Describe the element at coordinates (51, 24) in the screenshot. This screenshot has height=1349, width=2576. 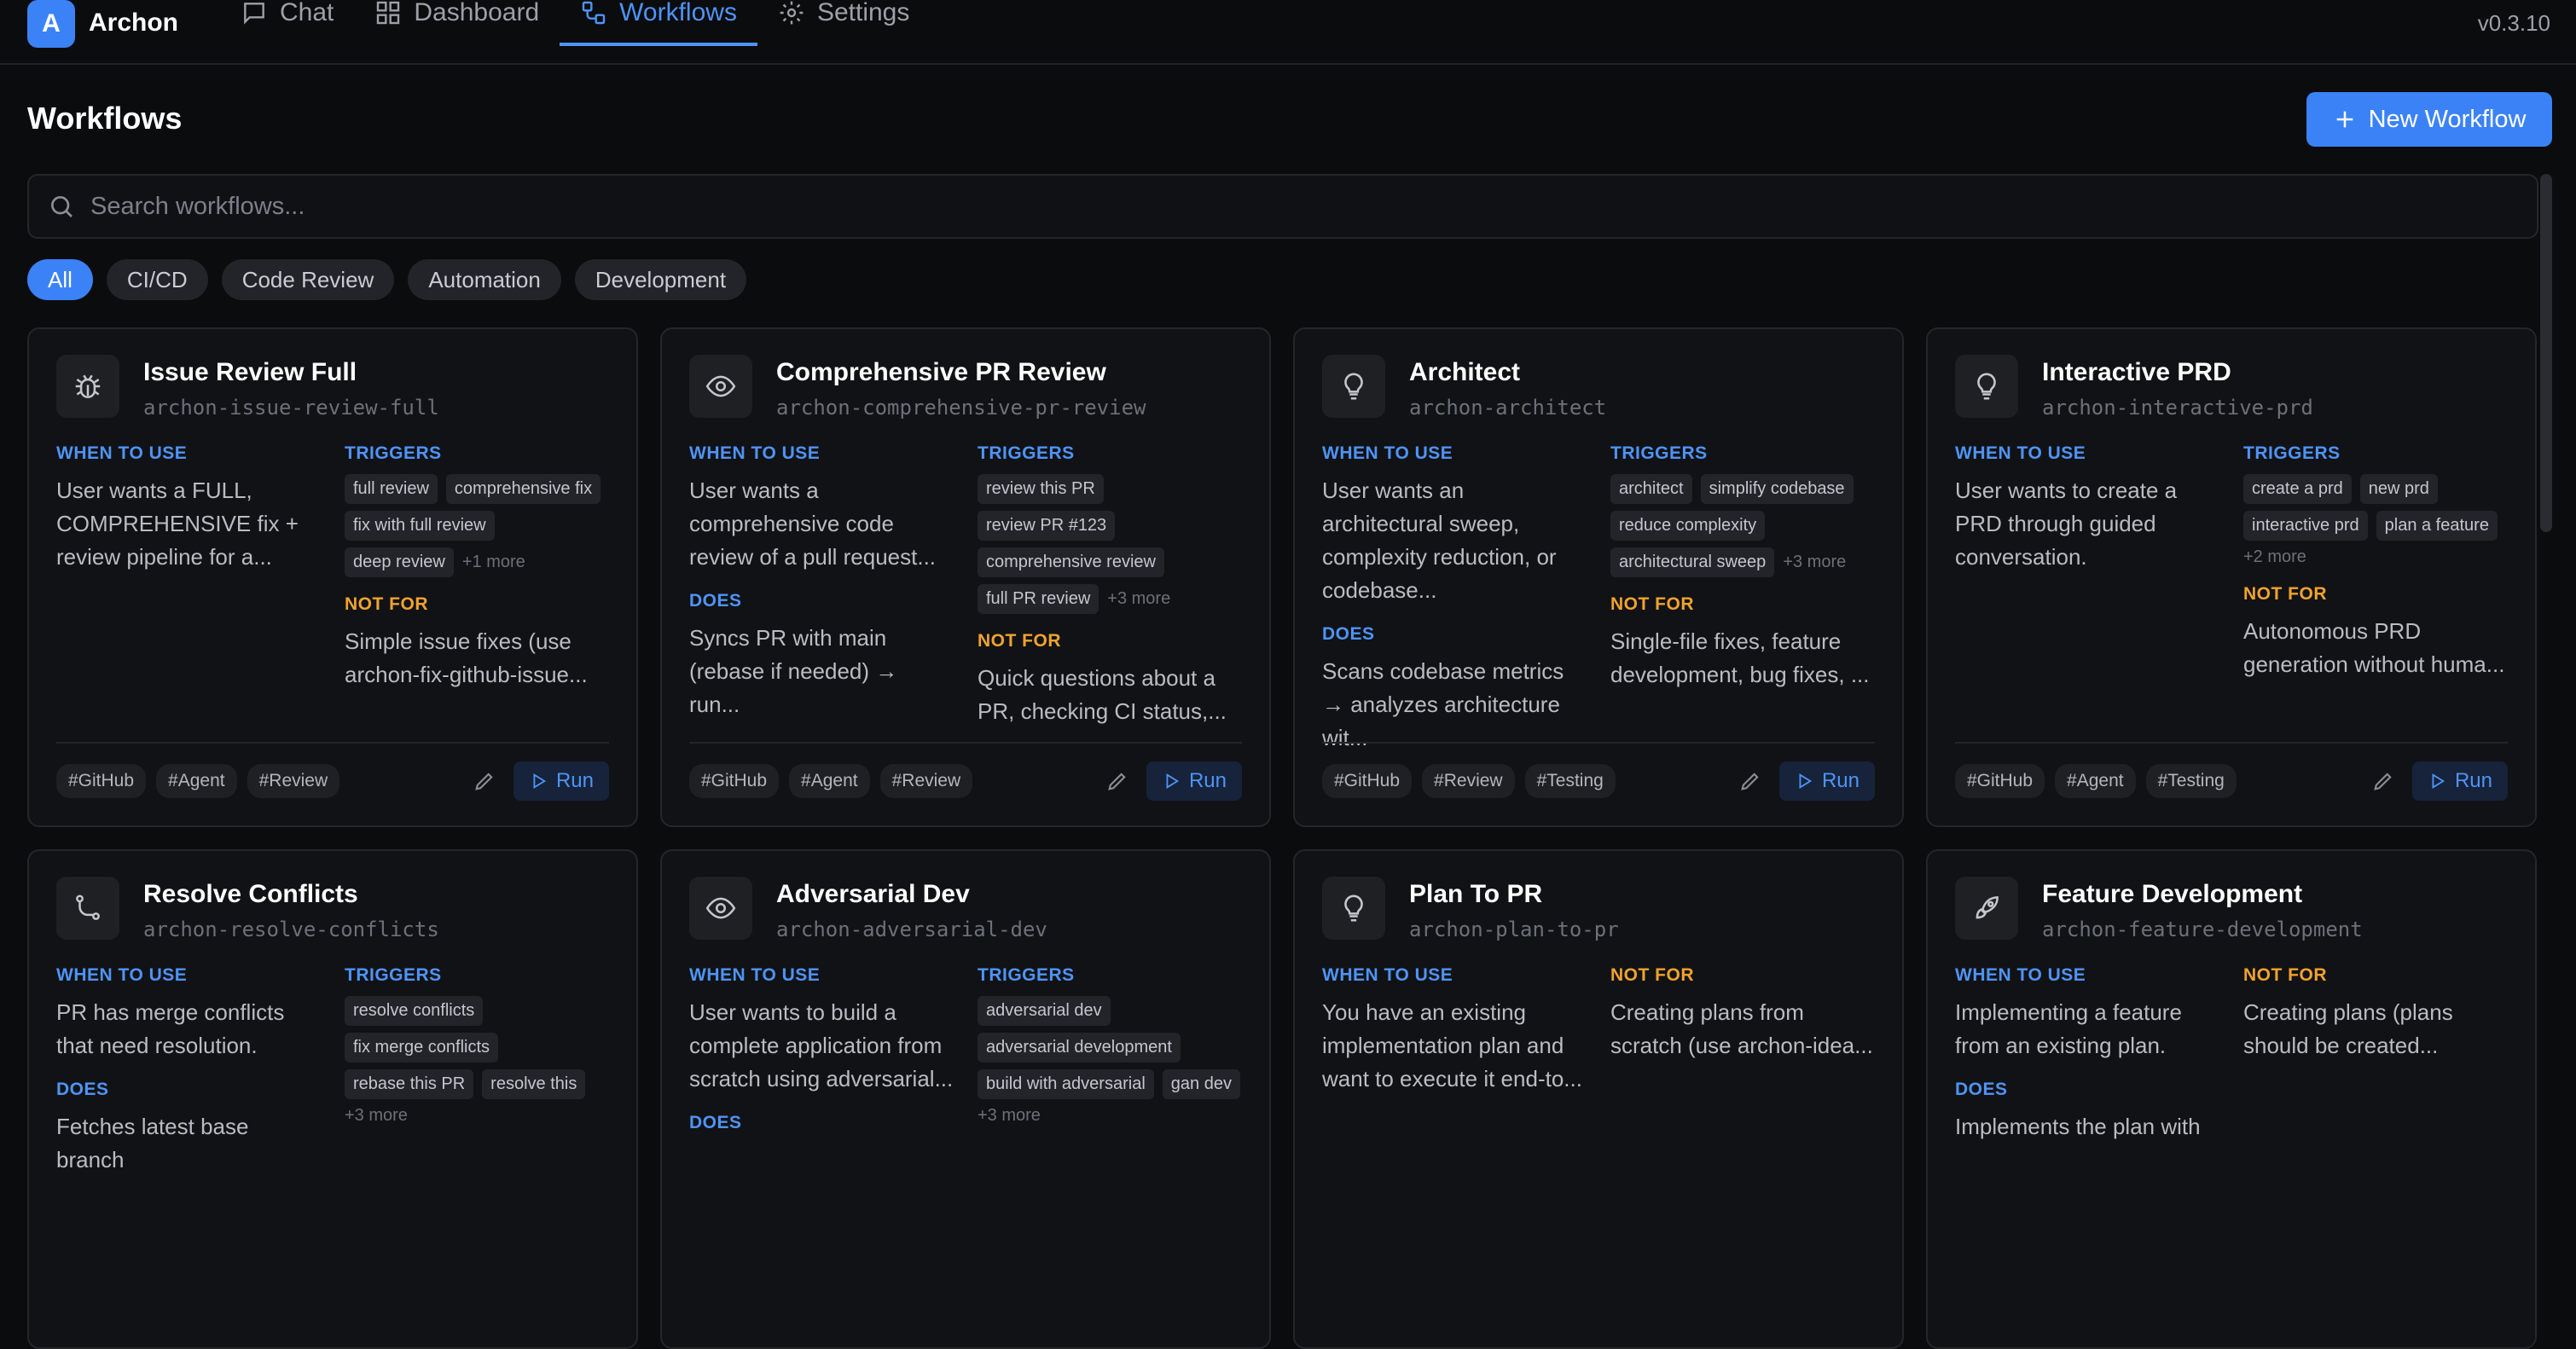
I see `app-logo: A` at that location.